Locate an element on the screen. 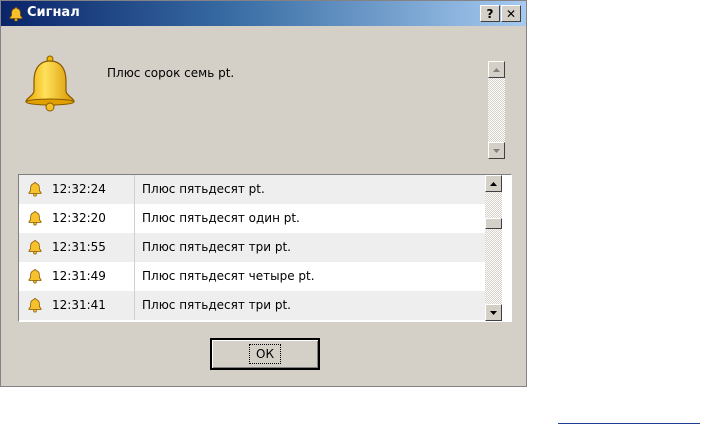 The image size is (713, 427). ok-button-label: ОК is located at coordinates (265, 354).